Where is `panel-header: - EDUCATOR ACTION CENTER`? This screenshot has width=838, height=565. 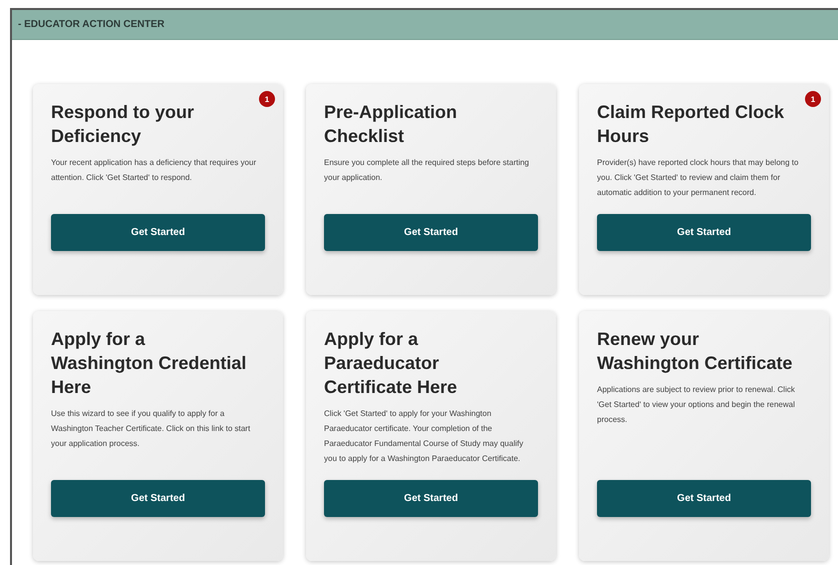 panel-header: - EDUCATOR ACTION CENTER is located at coordinates (425, 25).